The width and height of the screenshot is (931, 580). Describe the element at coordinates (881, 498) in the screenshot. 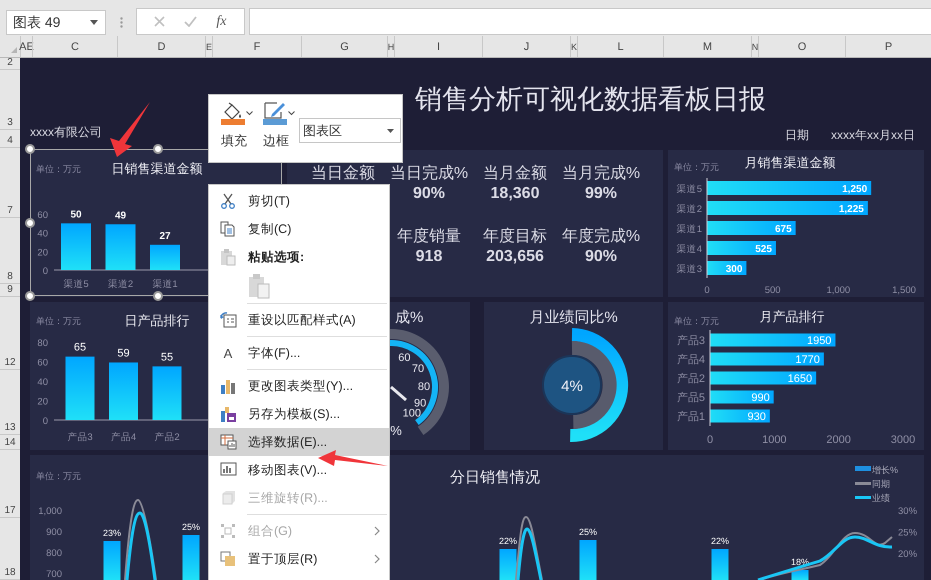

I see `legend-label: 业绩` at that location.